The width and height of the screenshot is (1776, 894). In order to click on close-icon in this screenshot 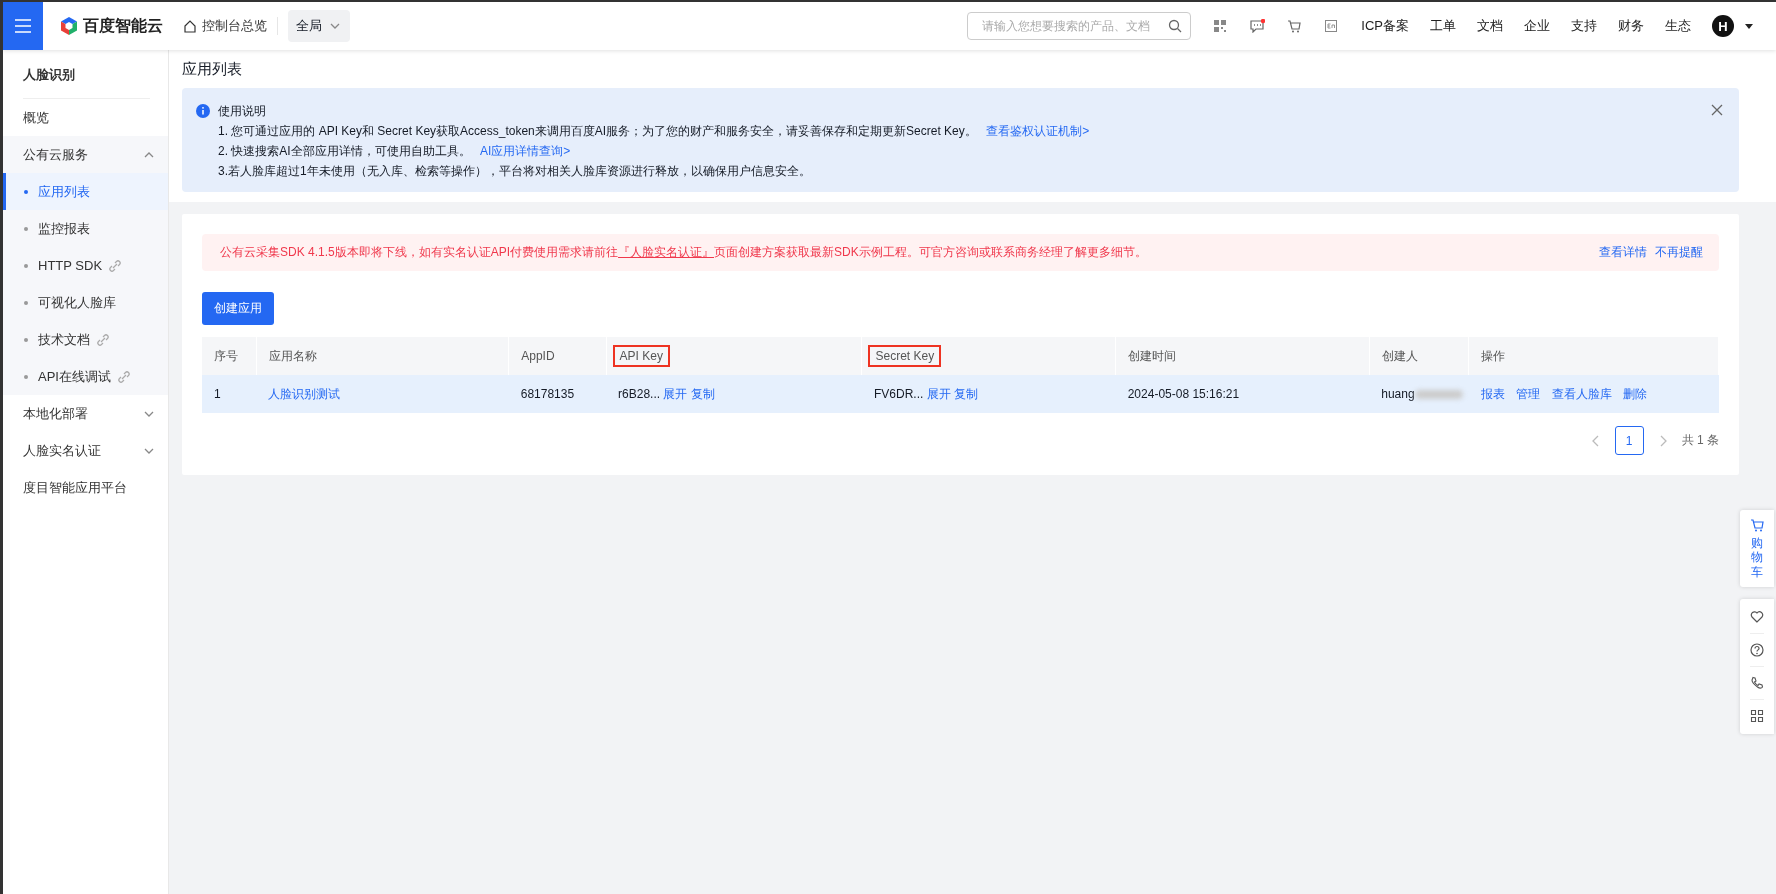, I will do `click(1717, 110)`.